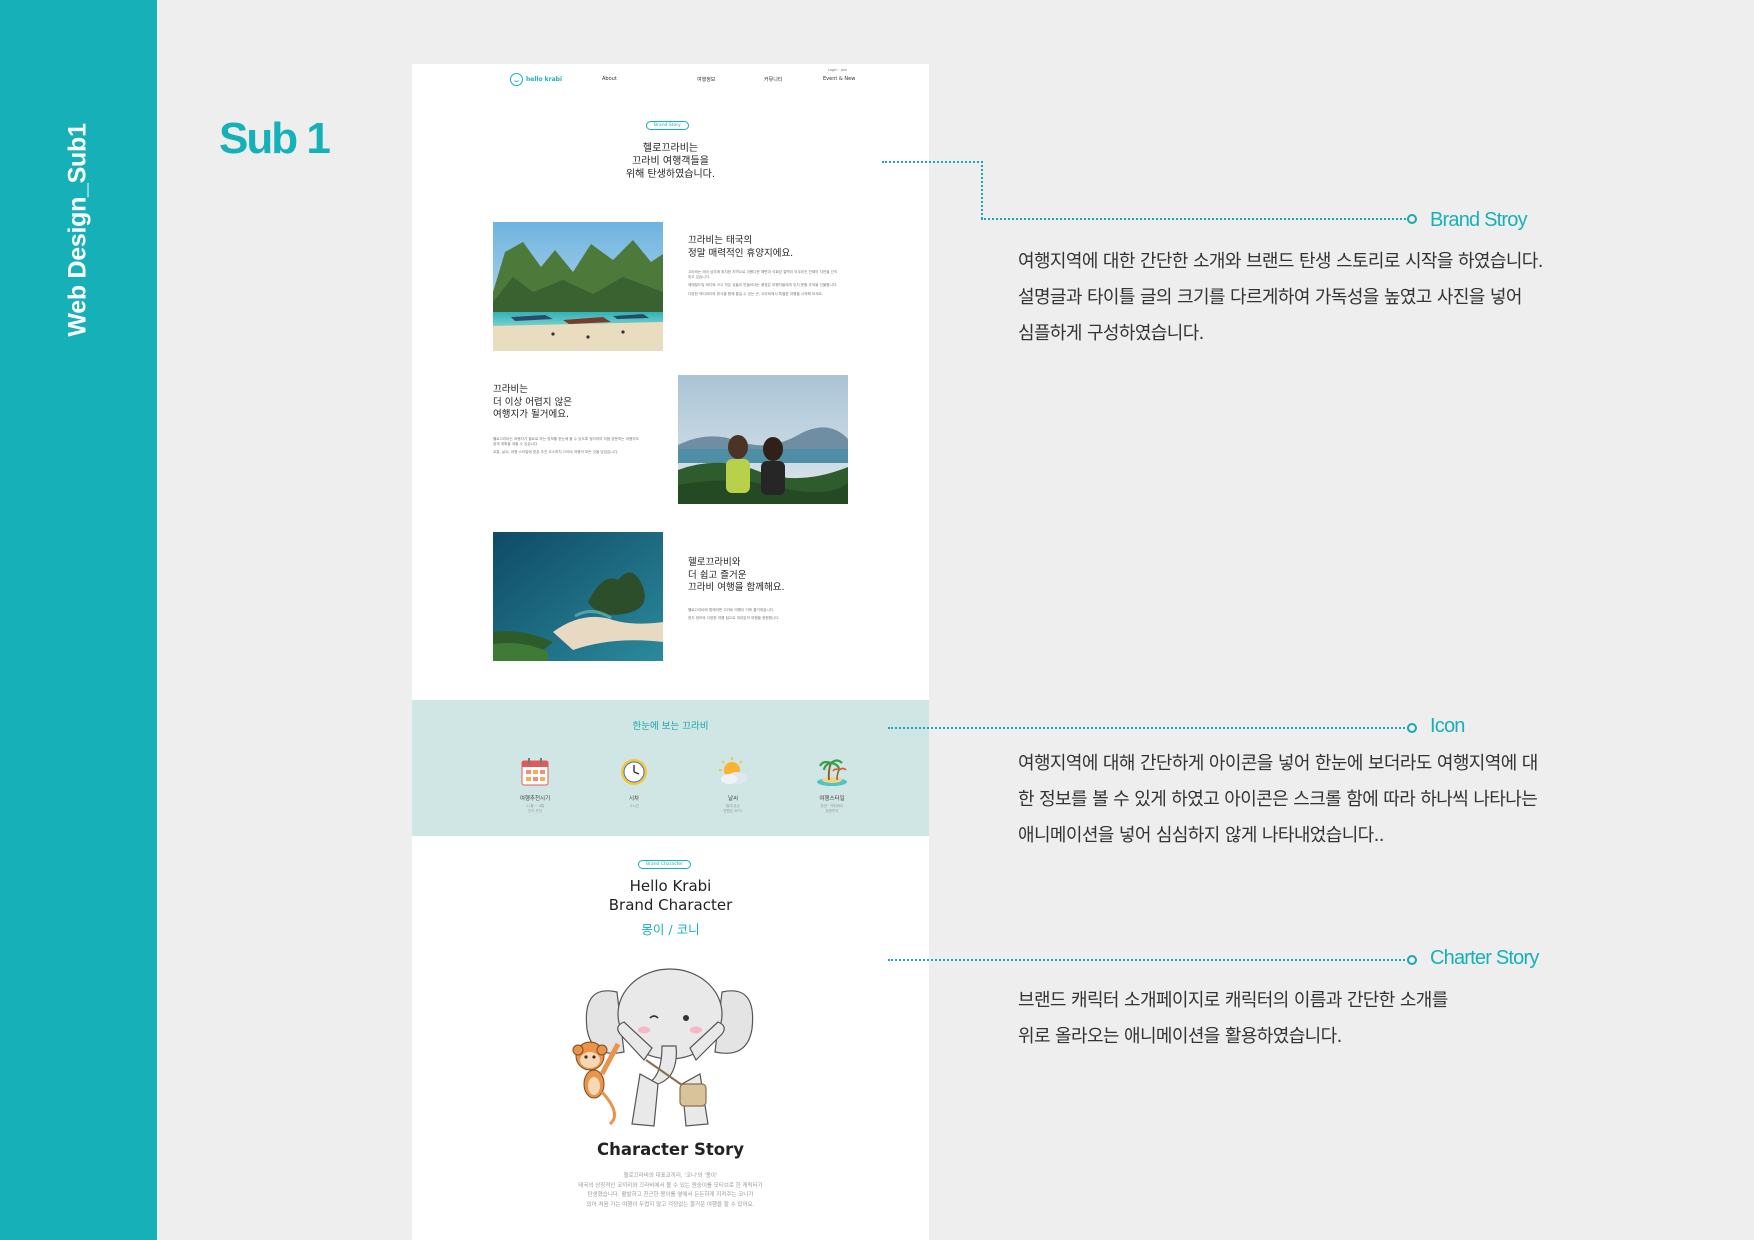 The height and width of the screenshot is (1240, 1754). I want to click on icon-label: 날씨, so click(733, 799).